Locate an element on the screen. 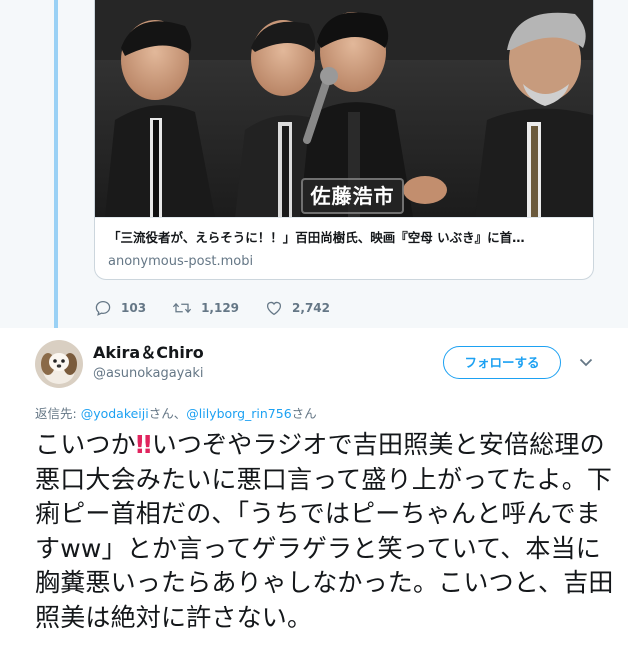 The height and width of the screenshot is (671, 628). like-action: 2,742 is located at coordinates (297, 308).